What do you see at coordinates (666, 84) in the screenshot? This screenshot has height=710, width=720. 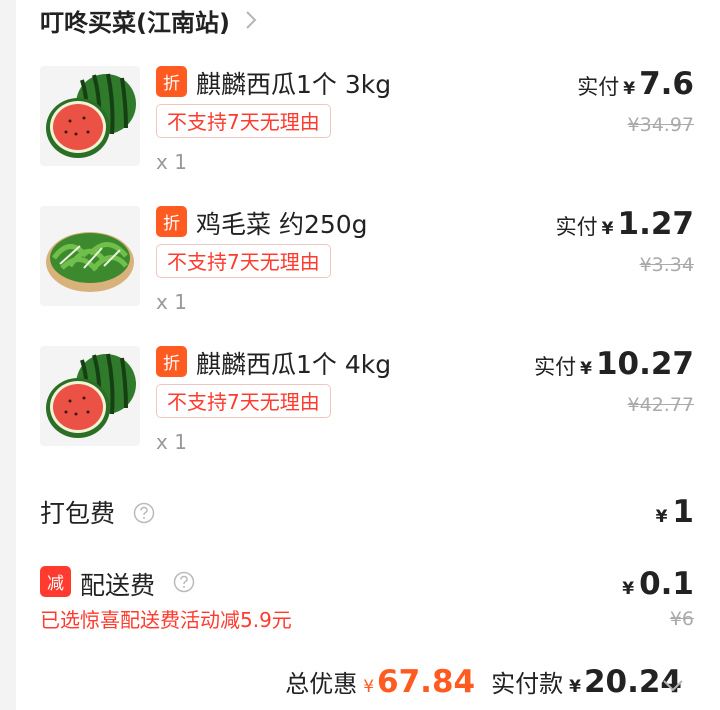 I see `paid-amount: 7.6` at bounding box center [666, 84].